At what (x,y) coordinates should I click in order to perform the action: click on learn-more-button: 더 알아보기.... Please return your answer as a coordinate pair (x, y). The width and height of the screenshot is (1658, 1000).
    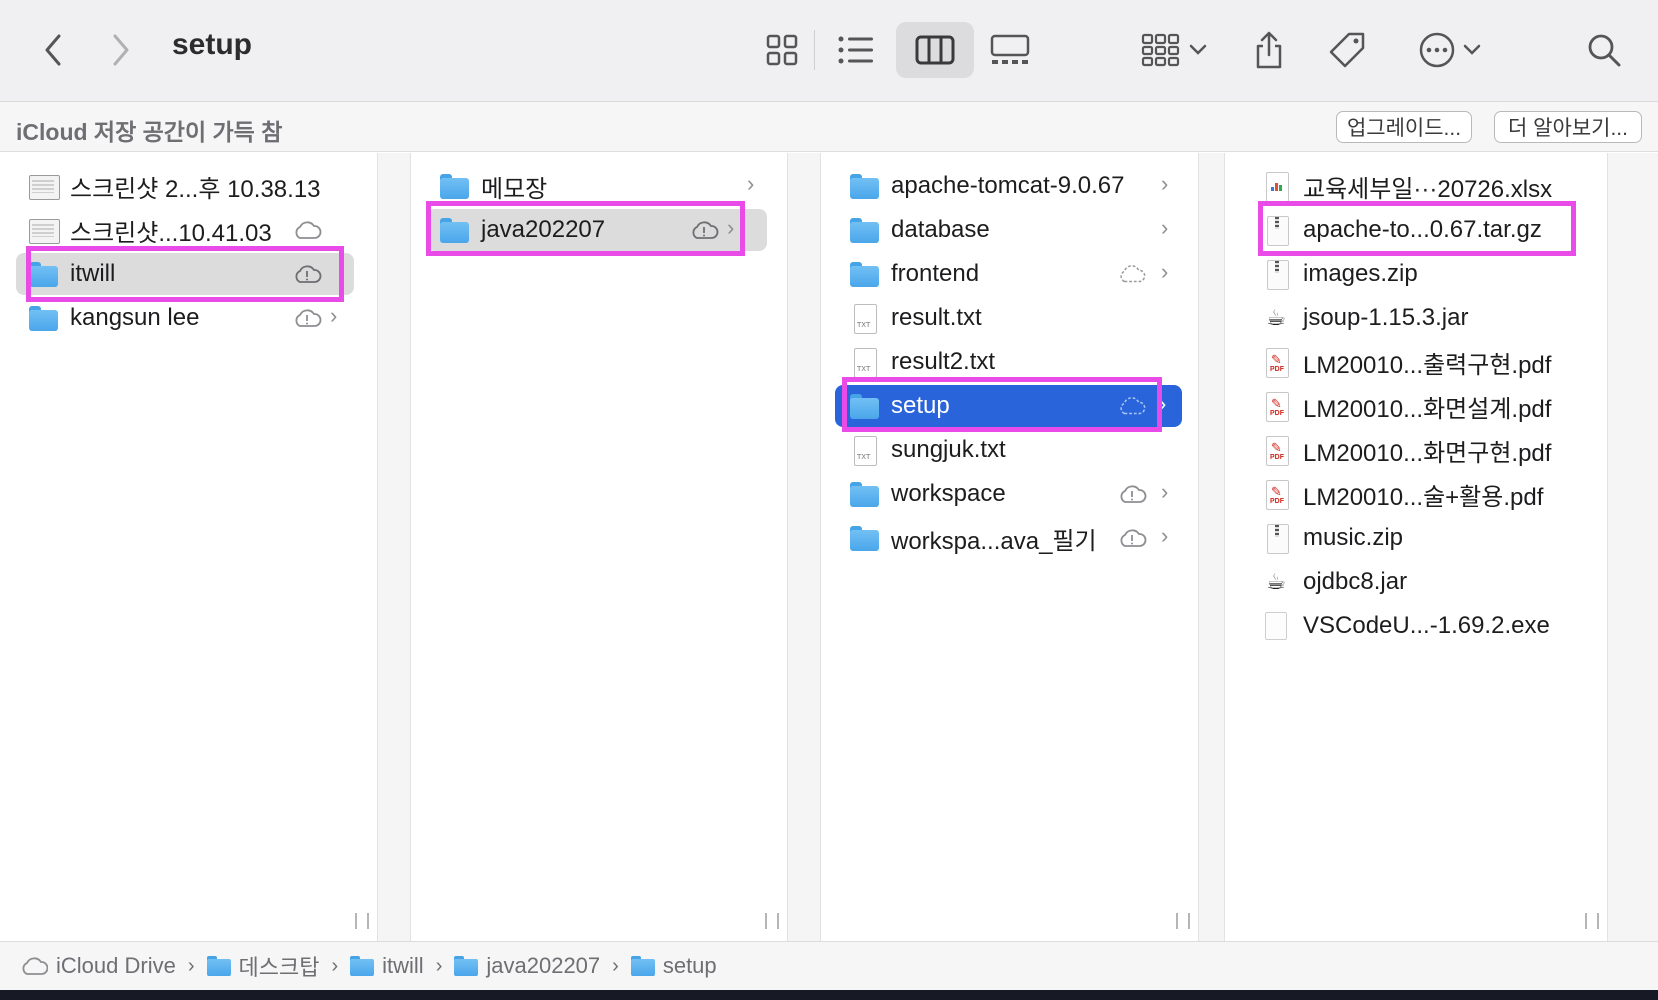
    Looking at the image, I should click on (1568, 127).